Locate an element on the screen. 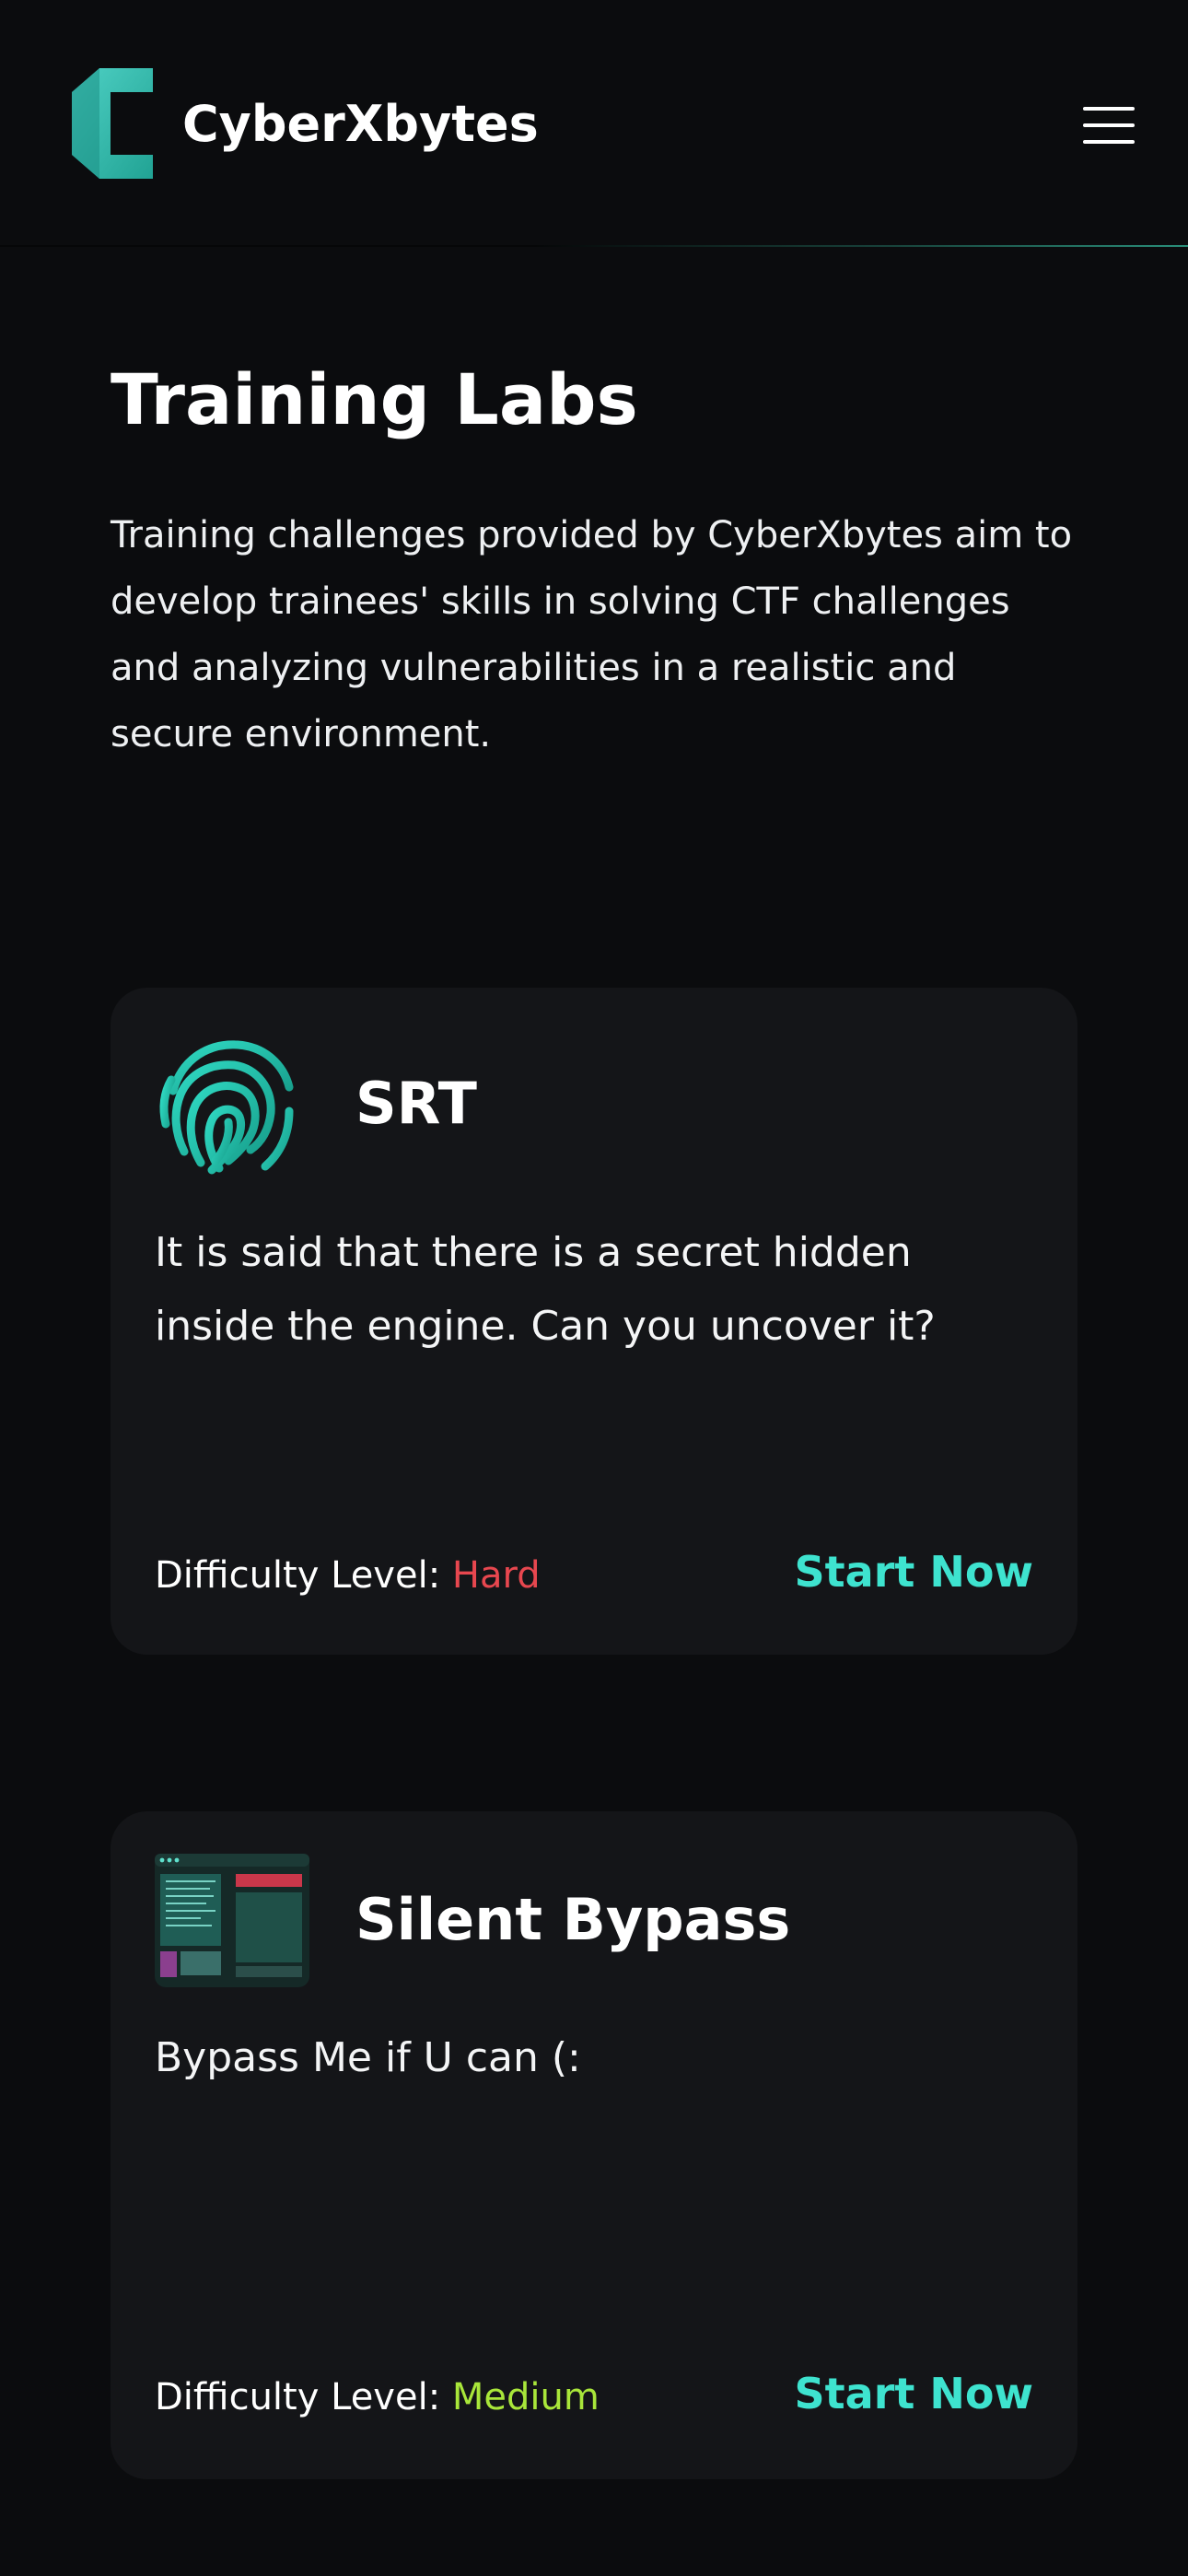 The image size is (1188, 2576). page-title: Training Labs is located at coordinates (374, 399).